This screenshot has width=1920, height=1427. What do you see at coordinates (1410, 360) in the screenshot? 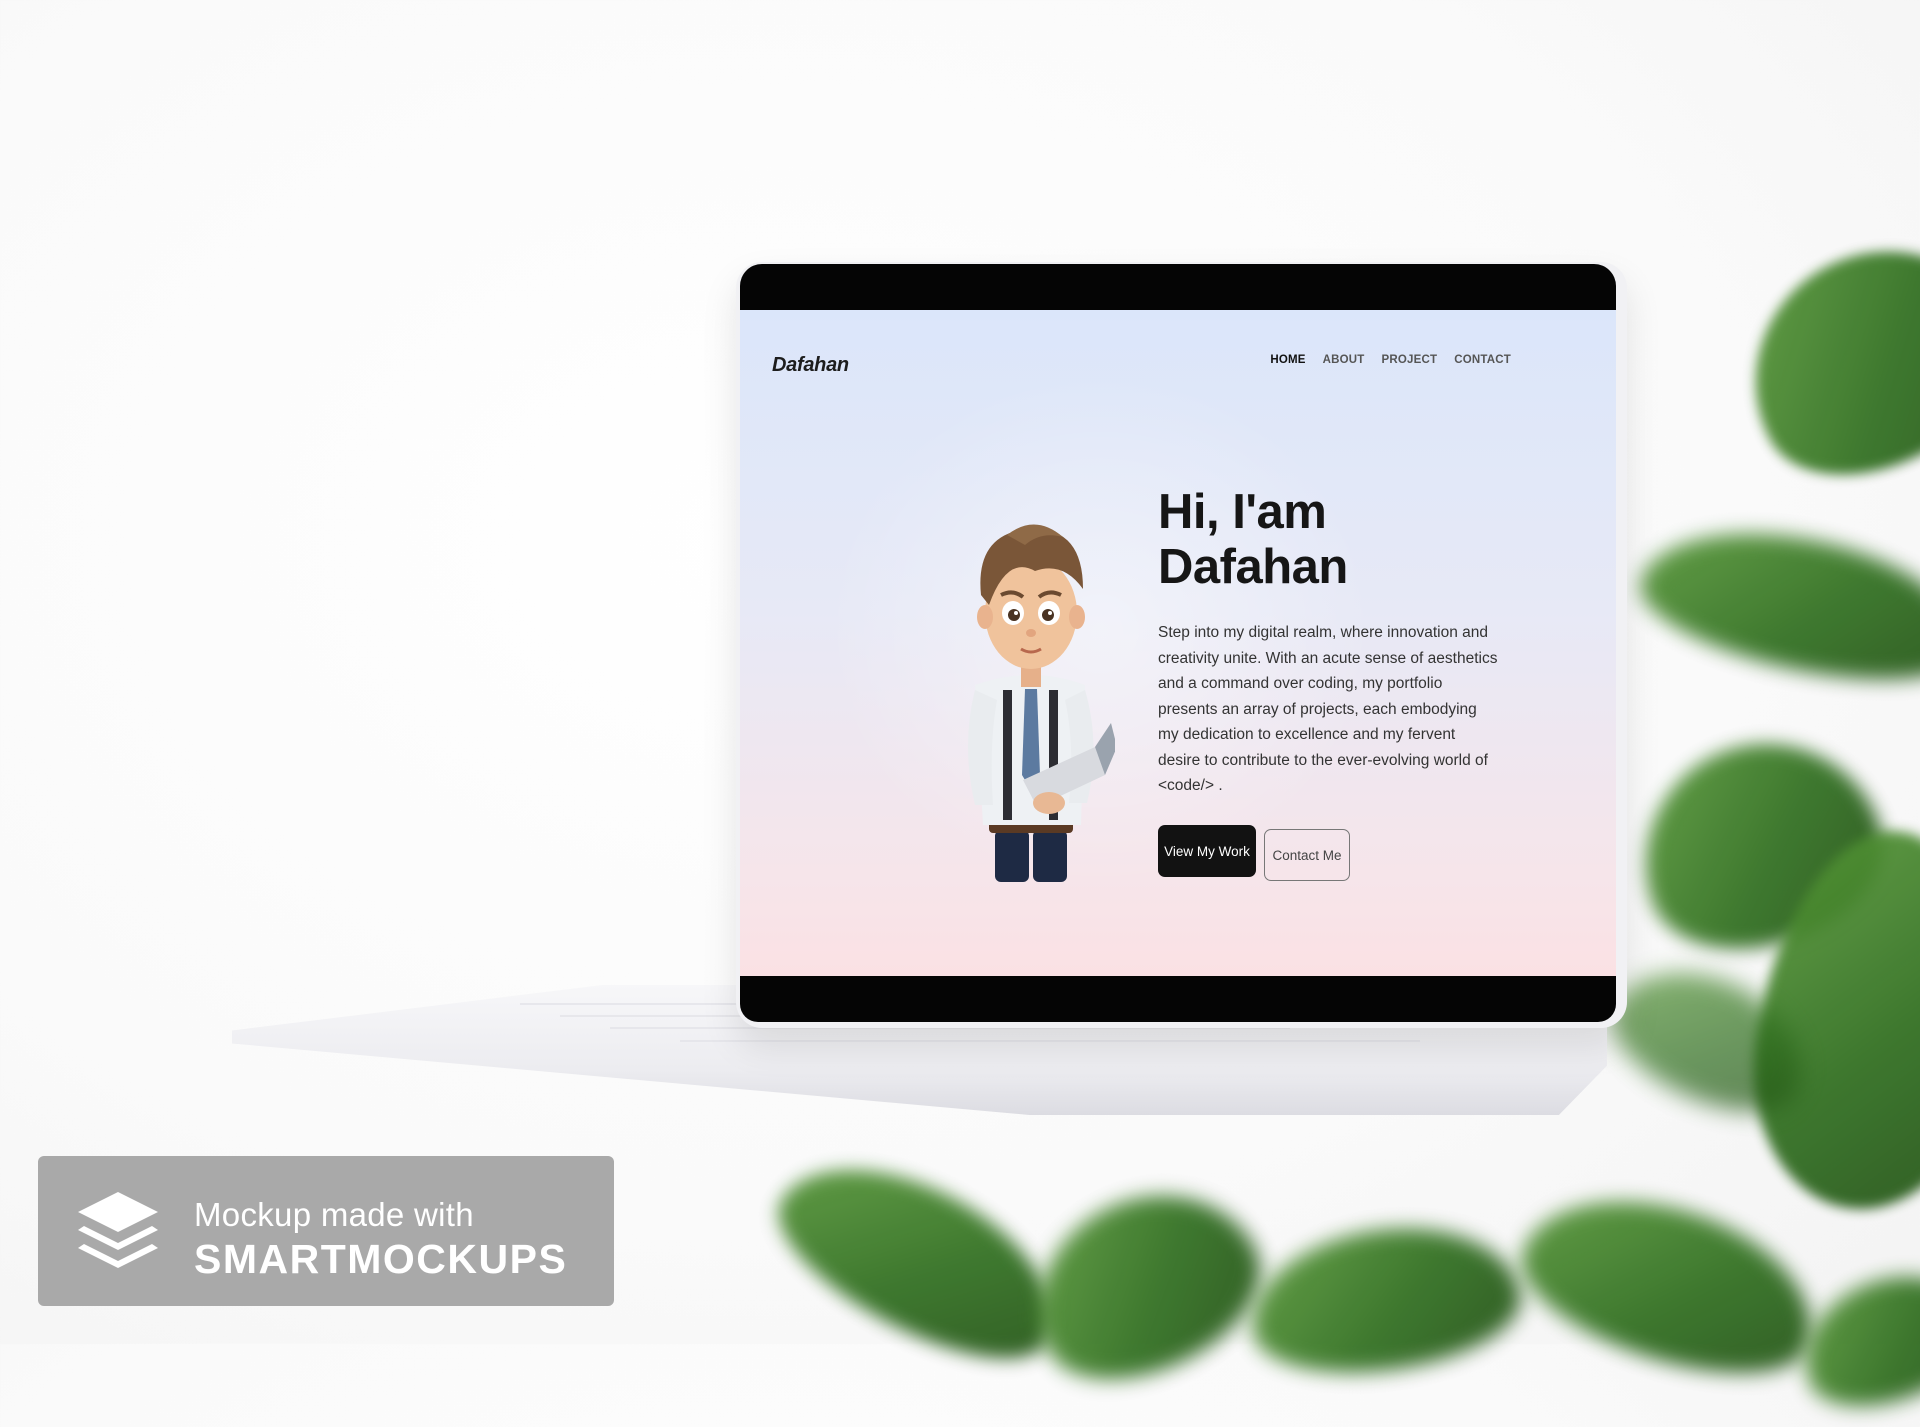
I see `nav-project: PROJECT` at bounding box center [1410, 360].